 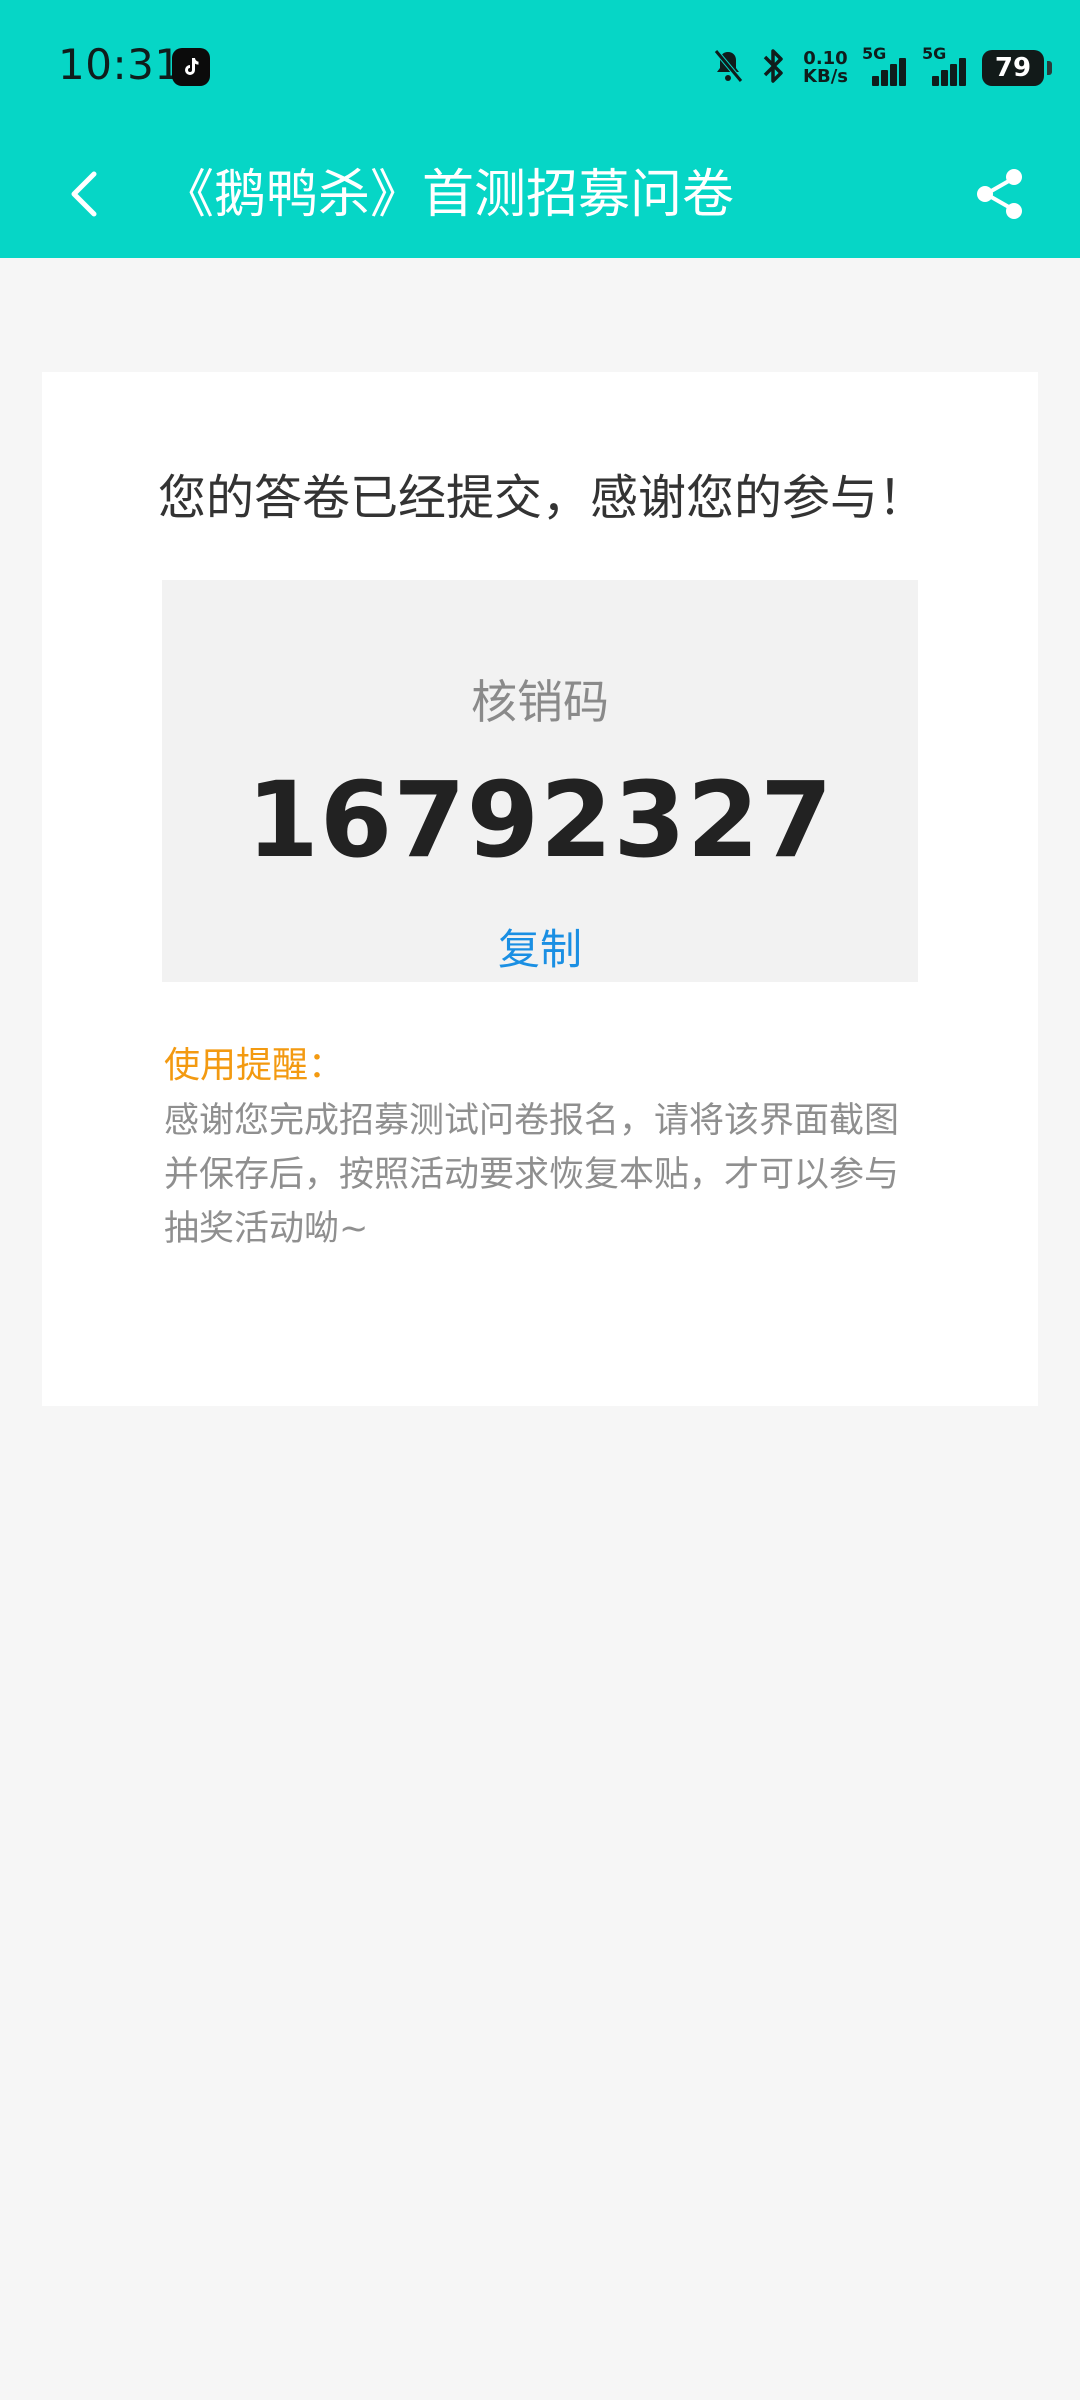 I want to click on code-label: 核销码, so click(x=540, y=702).